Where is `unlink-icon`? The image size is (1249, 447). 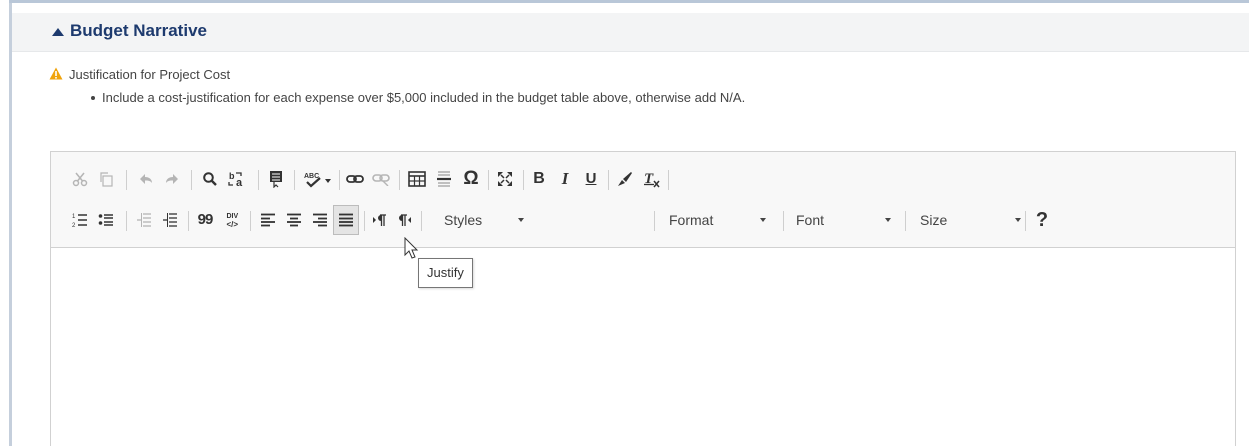 unlink-icon is located at coordinates (381, 179).